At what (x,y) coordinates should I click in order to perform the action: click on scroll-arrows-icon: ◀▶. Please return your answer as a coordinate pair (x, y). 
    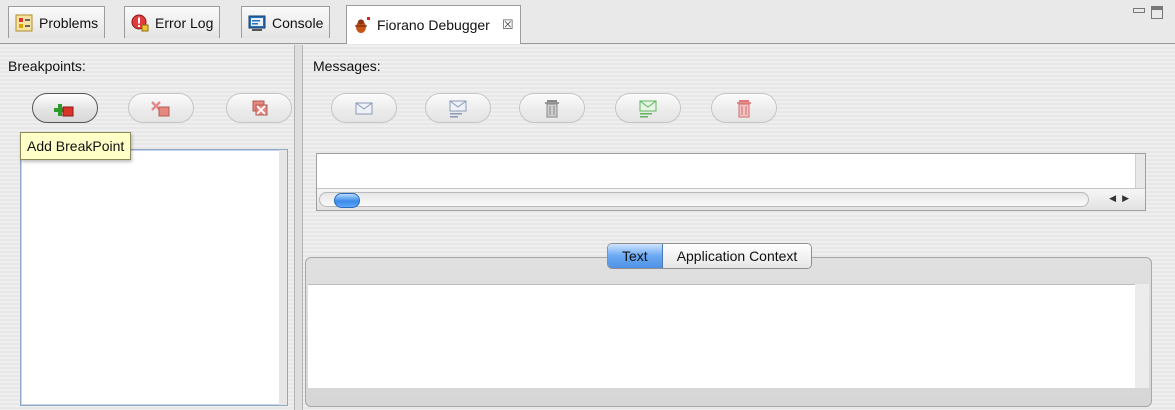
    Looking at the image, I should click on (1122, 198).